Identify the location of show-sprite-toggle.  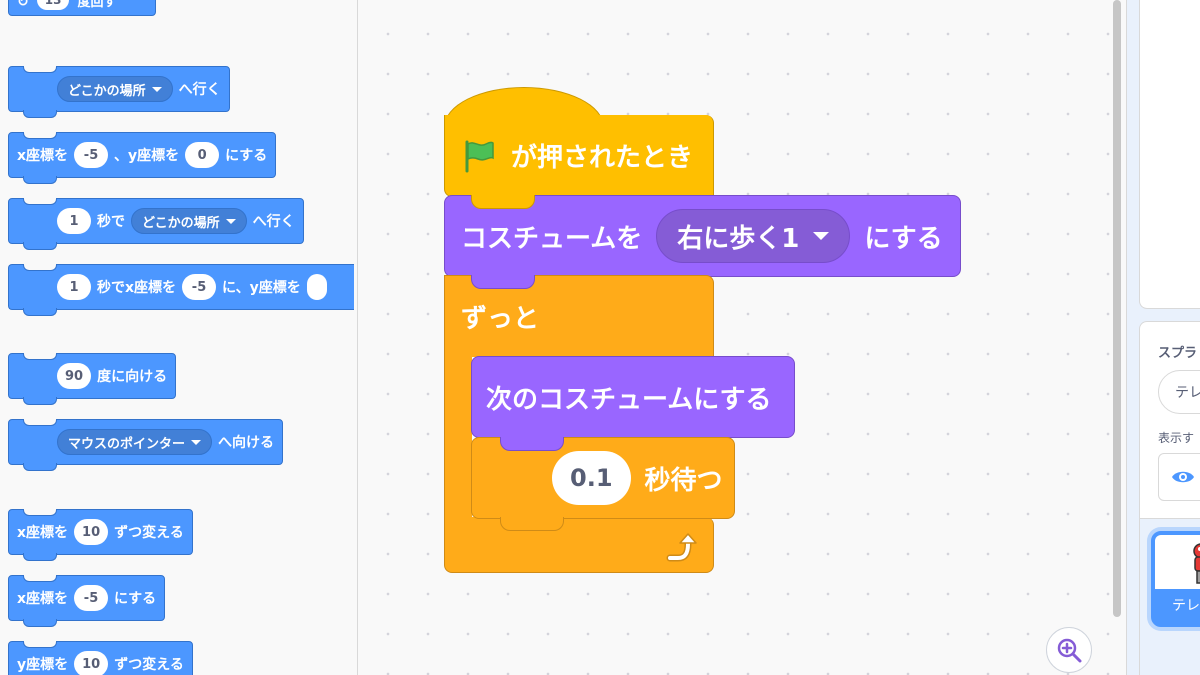
(1179, 477).